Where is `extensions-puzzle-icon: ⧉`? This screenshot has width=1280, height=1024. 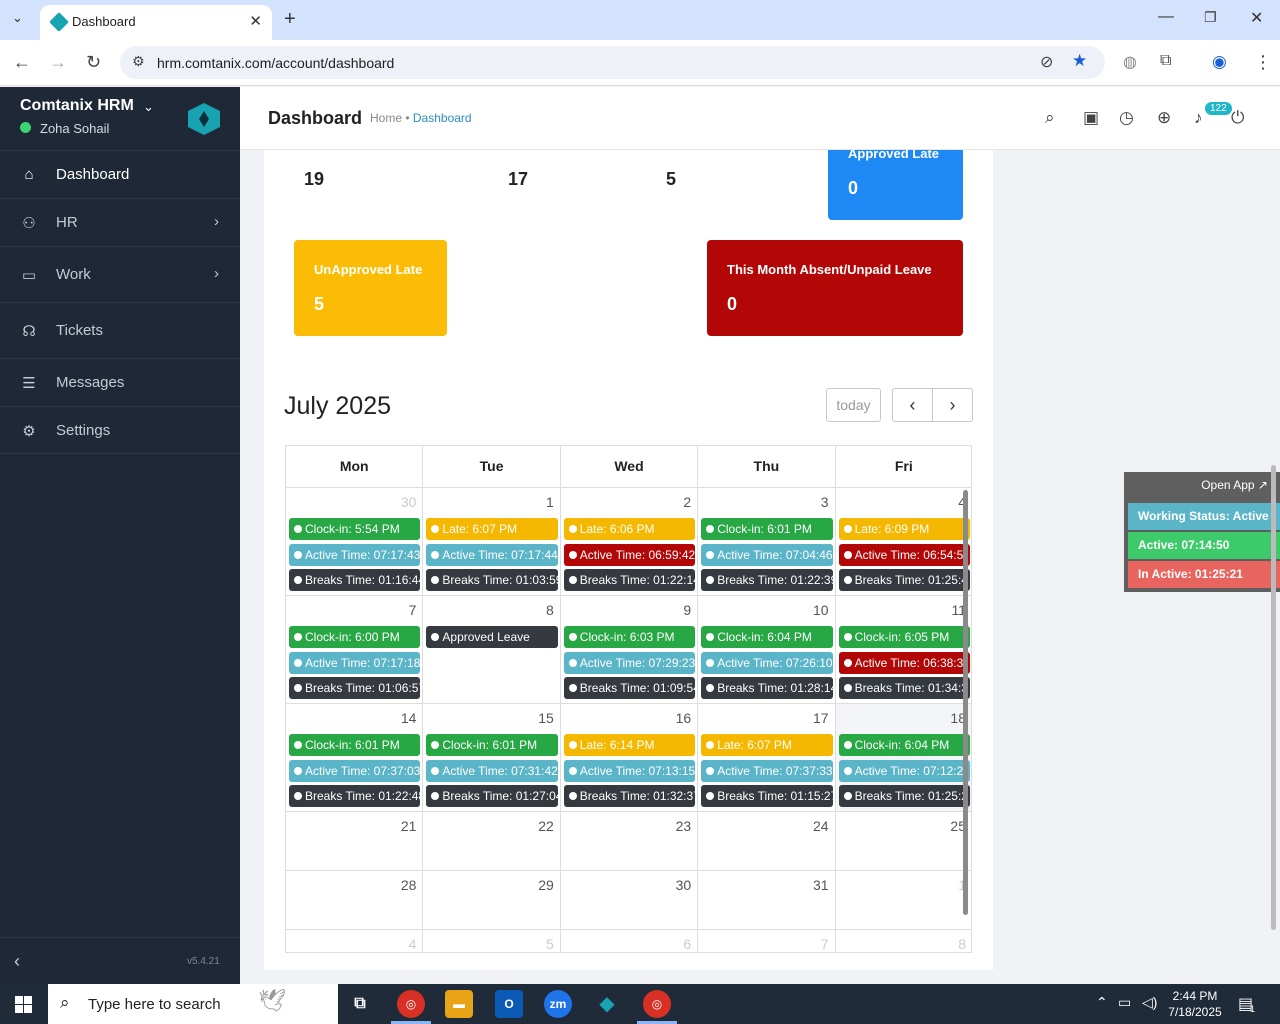
extensions-puzzle-icon: ⧉ is located at coordinates (1165, 61).